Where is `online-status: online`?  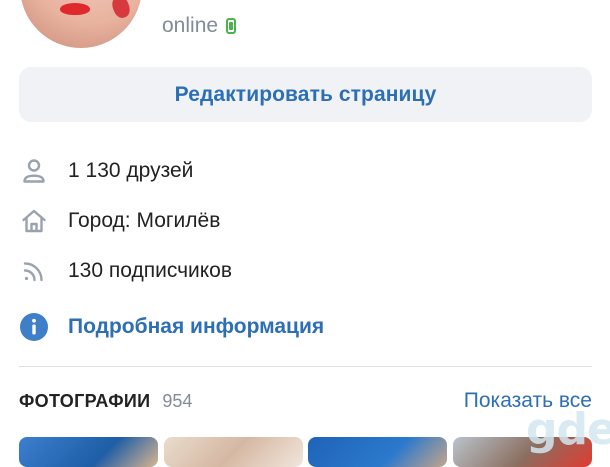
online-status: online is located at coordinates (199, 26).